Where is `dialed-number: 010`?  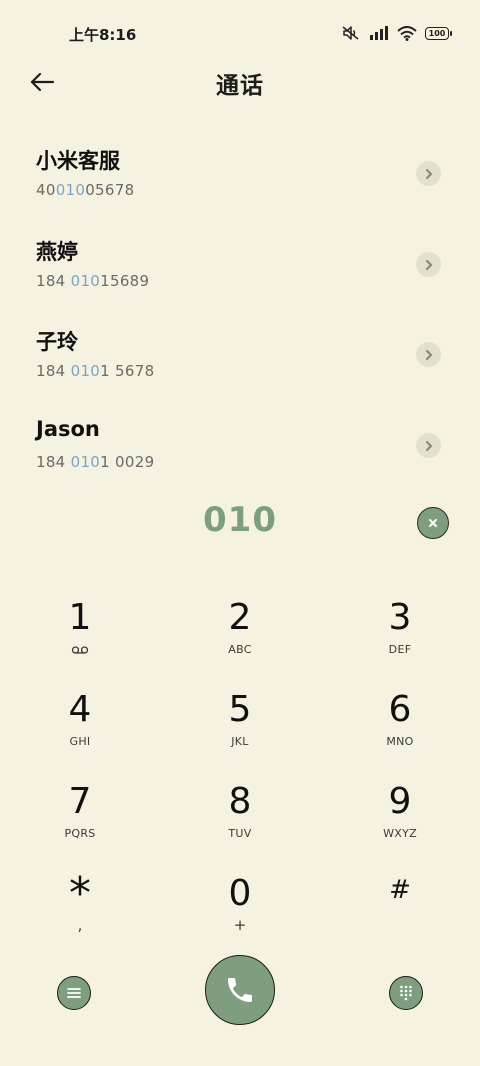
dialed-number: 010 is located at coordinates (240, 520).